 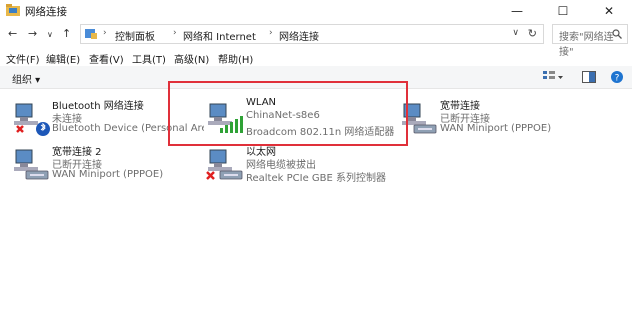 I want to click on connection-device: Realtek PCIe GBE 系列控制器, so click(x=316, y=178).